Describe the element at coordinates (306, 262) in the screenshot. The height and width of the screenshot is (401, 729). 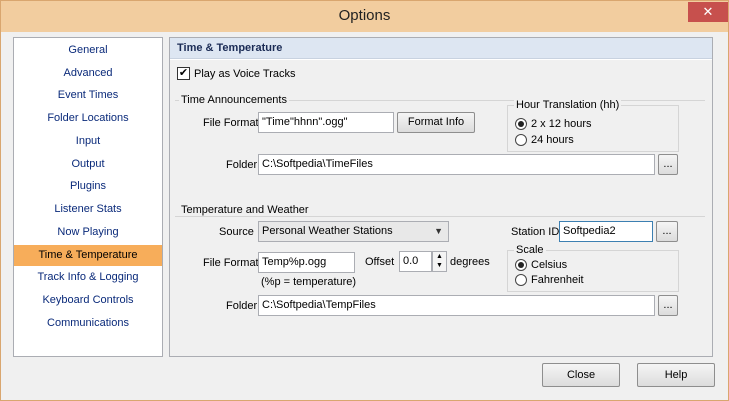
I see `temp-file-format-input: Temp%p.ogg` at that location.